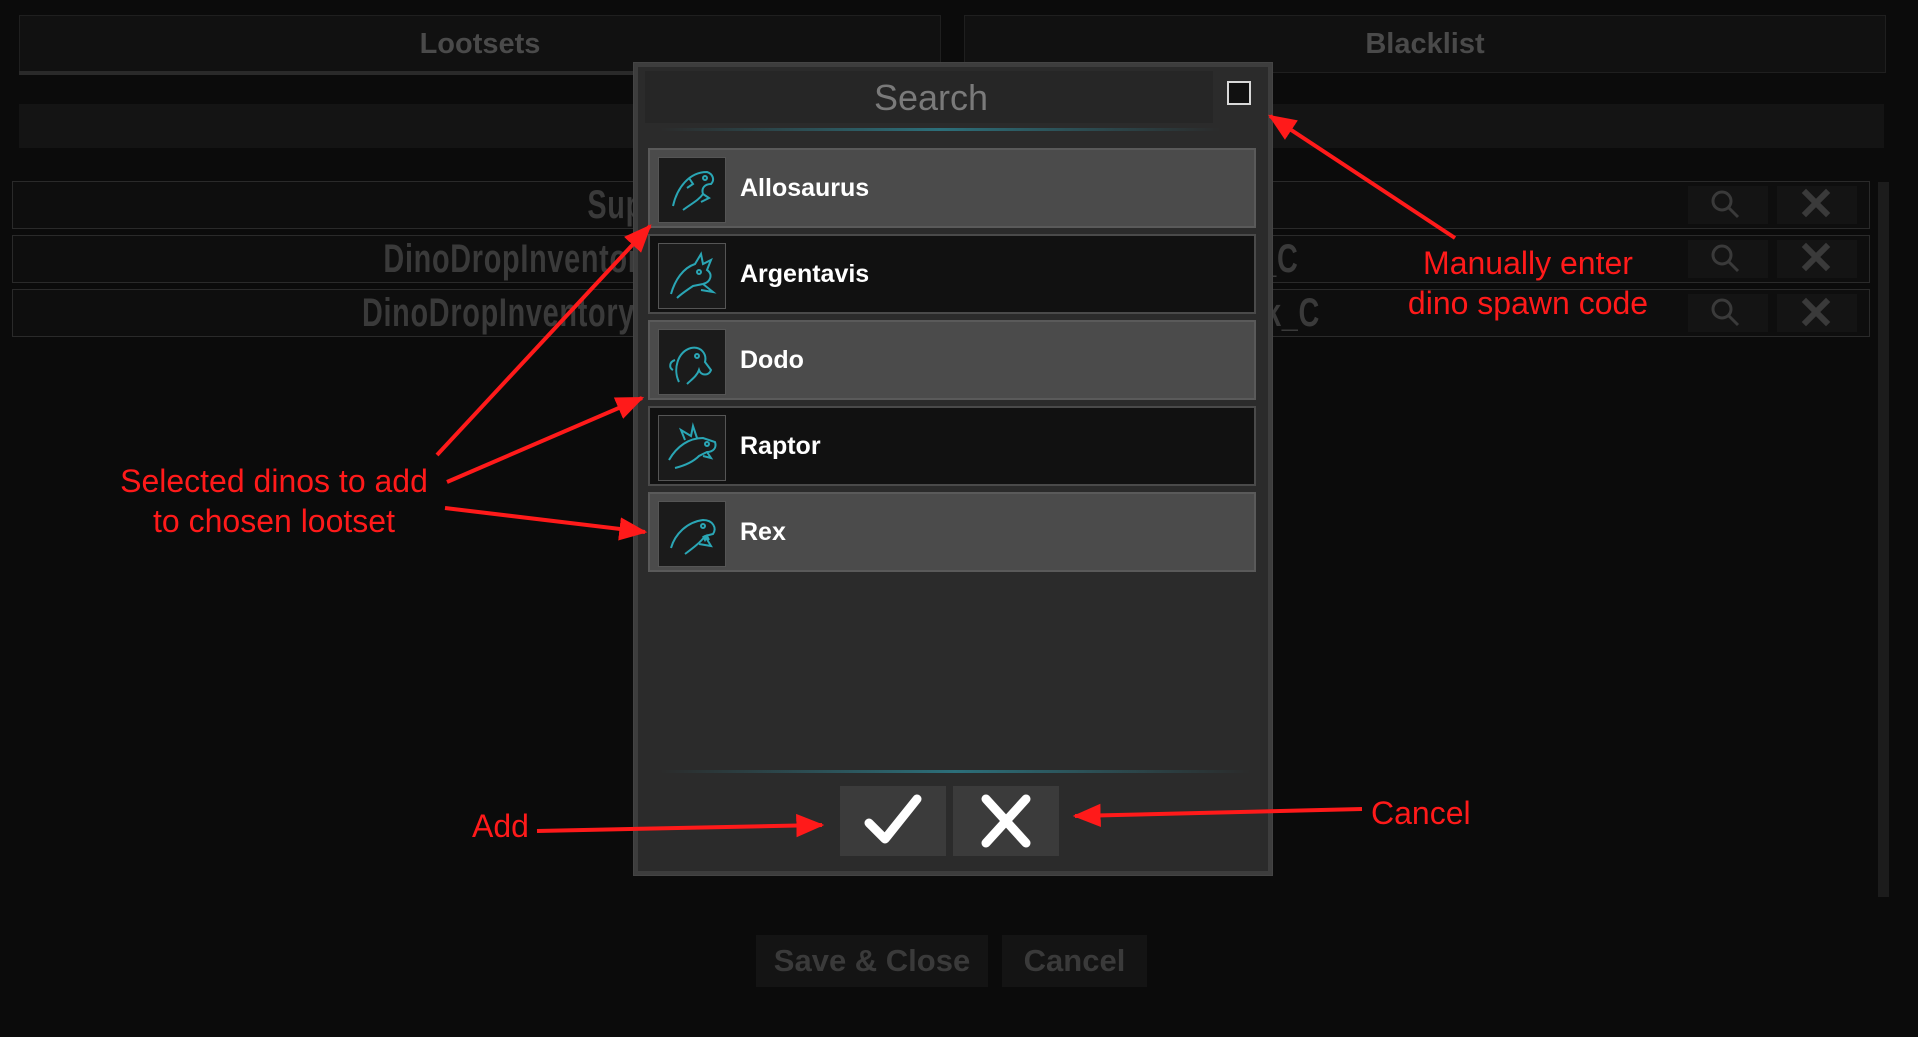 The image size is (1918, 1037). What do you see at coordinates (692, 362) in the screenshot?
I see `dodo-icon` at bounding box center [692, 362].